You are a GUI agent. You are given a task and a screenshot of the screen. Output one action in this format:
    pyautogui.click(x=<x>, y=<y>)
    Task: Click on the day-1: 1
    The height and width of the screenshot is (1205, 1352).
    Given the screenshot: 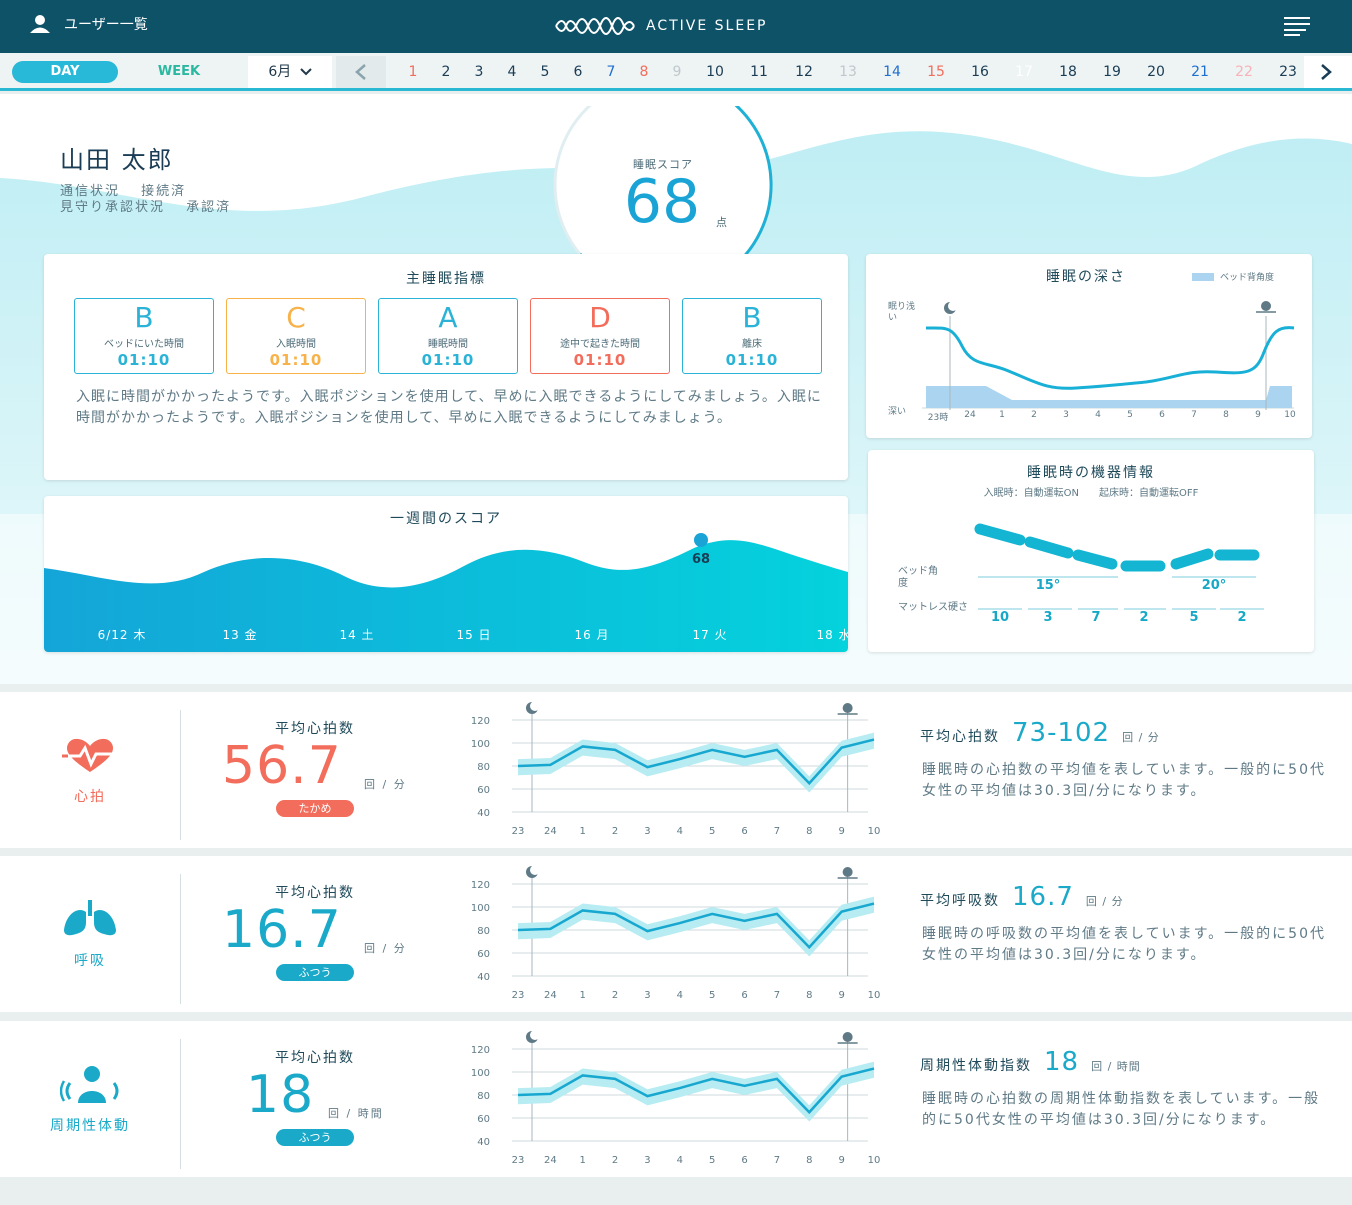 What is the action you would take?
    pyautogui.click(x=413, y=72)
    